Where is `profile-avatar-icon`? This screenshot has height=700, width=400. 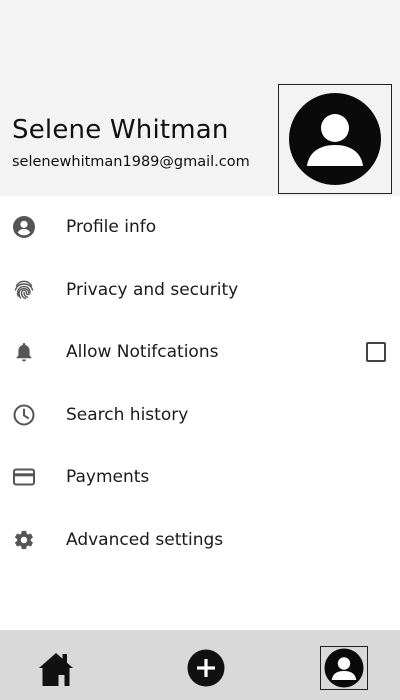
profile-avatar-icon is located at coordinates (344, 668).